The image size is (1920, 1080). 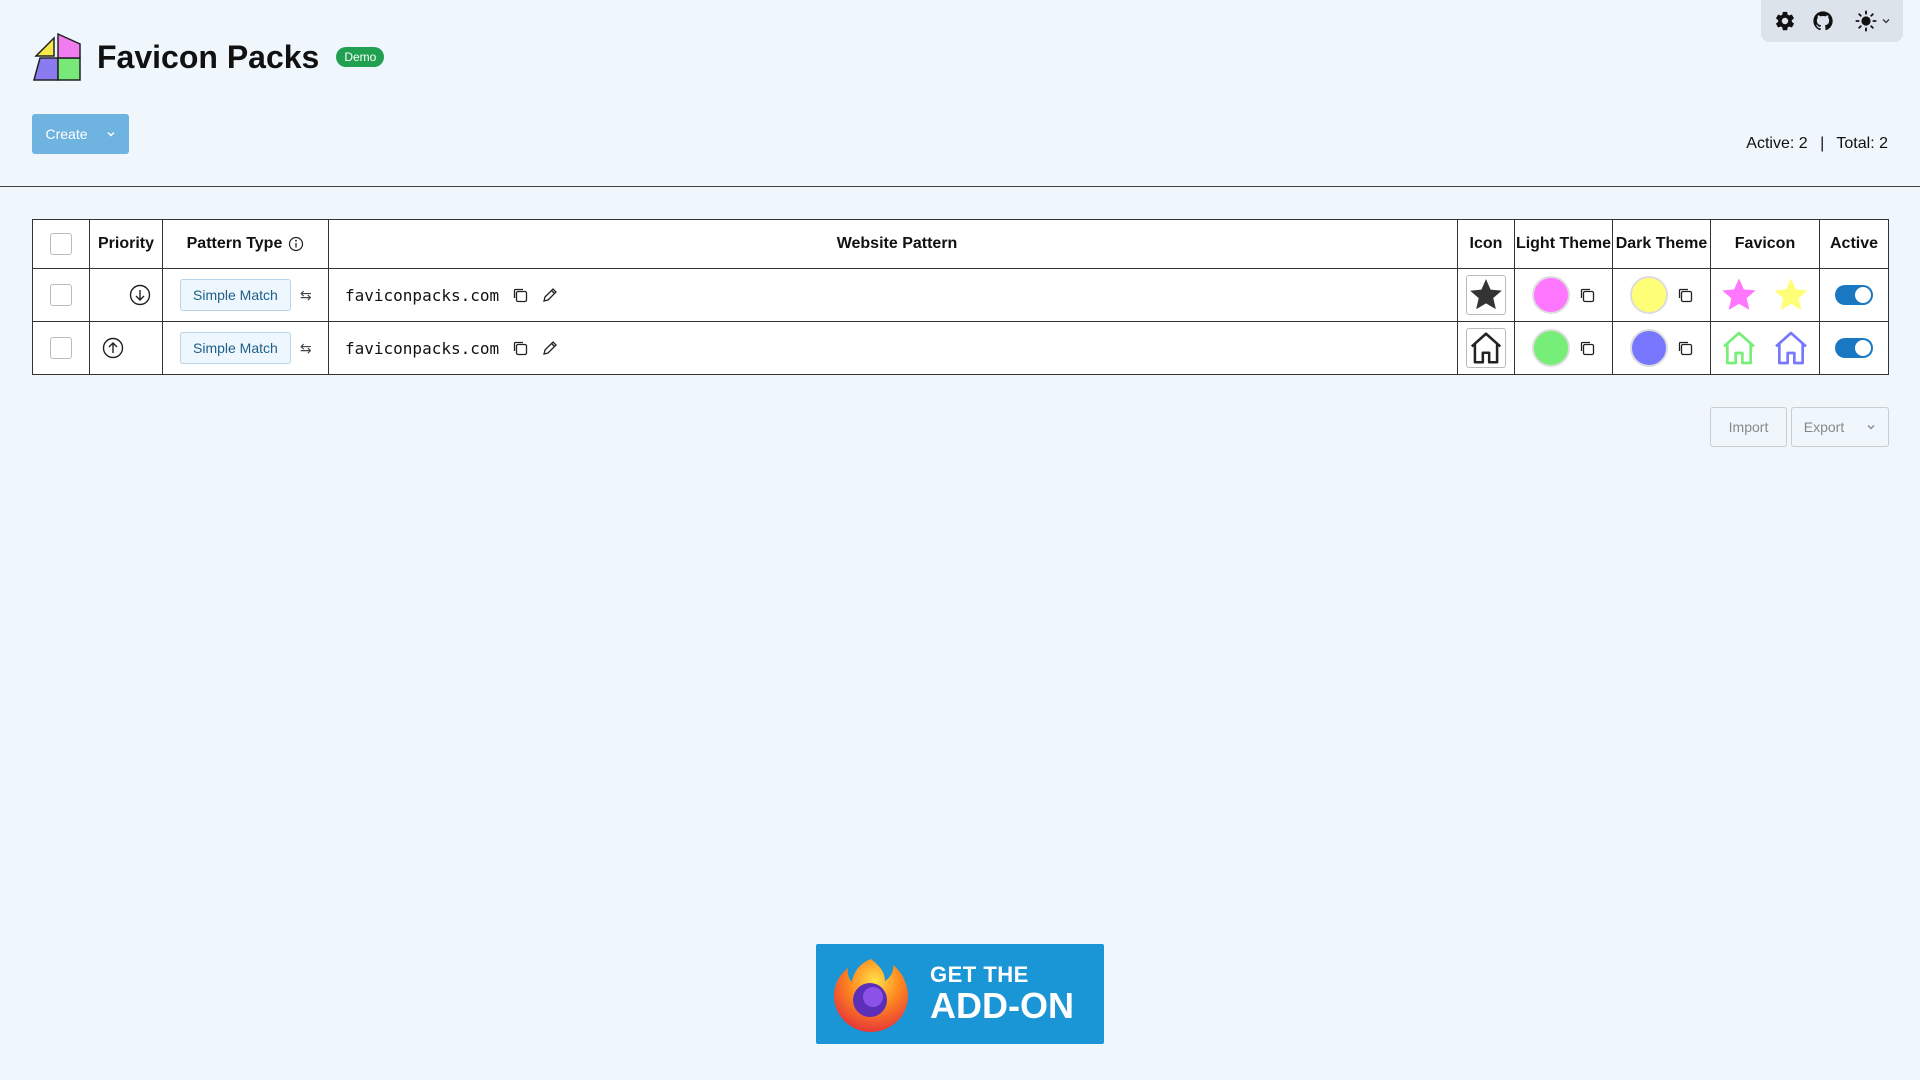 I want to click on export-button-label: Export, so click(x=1824, y=427).